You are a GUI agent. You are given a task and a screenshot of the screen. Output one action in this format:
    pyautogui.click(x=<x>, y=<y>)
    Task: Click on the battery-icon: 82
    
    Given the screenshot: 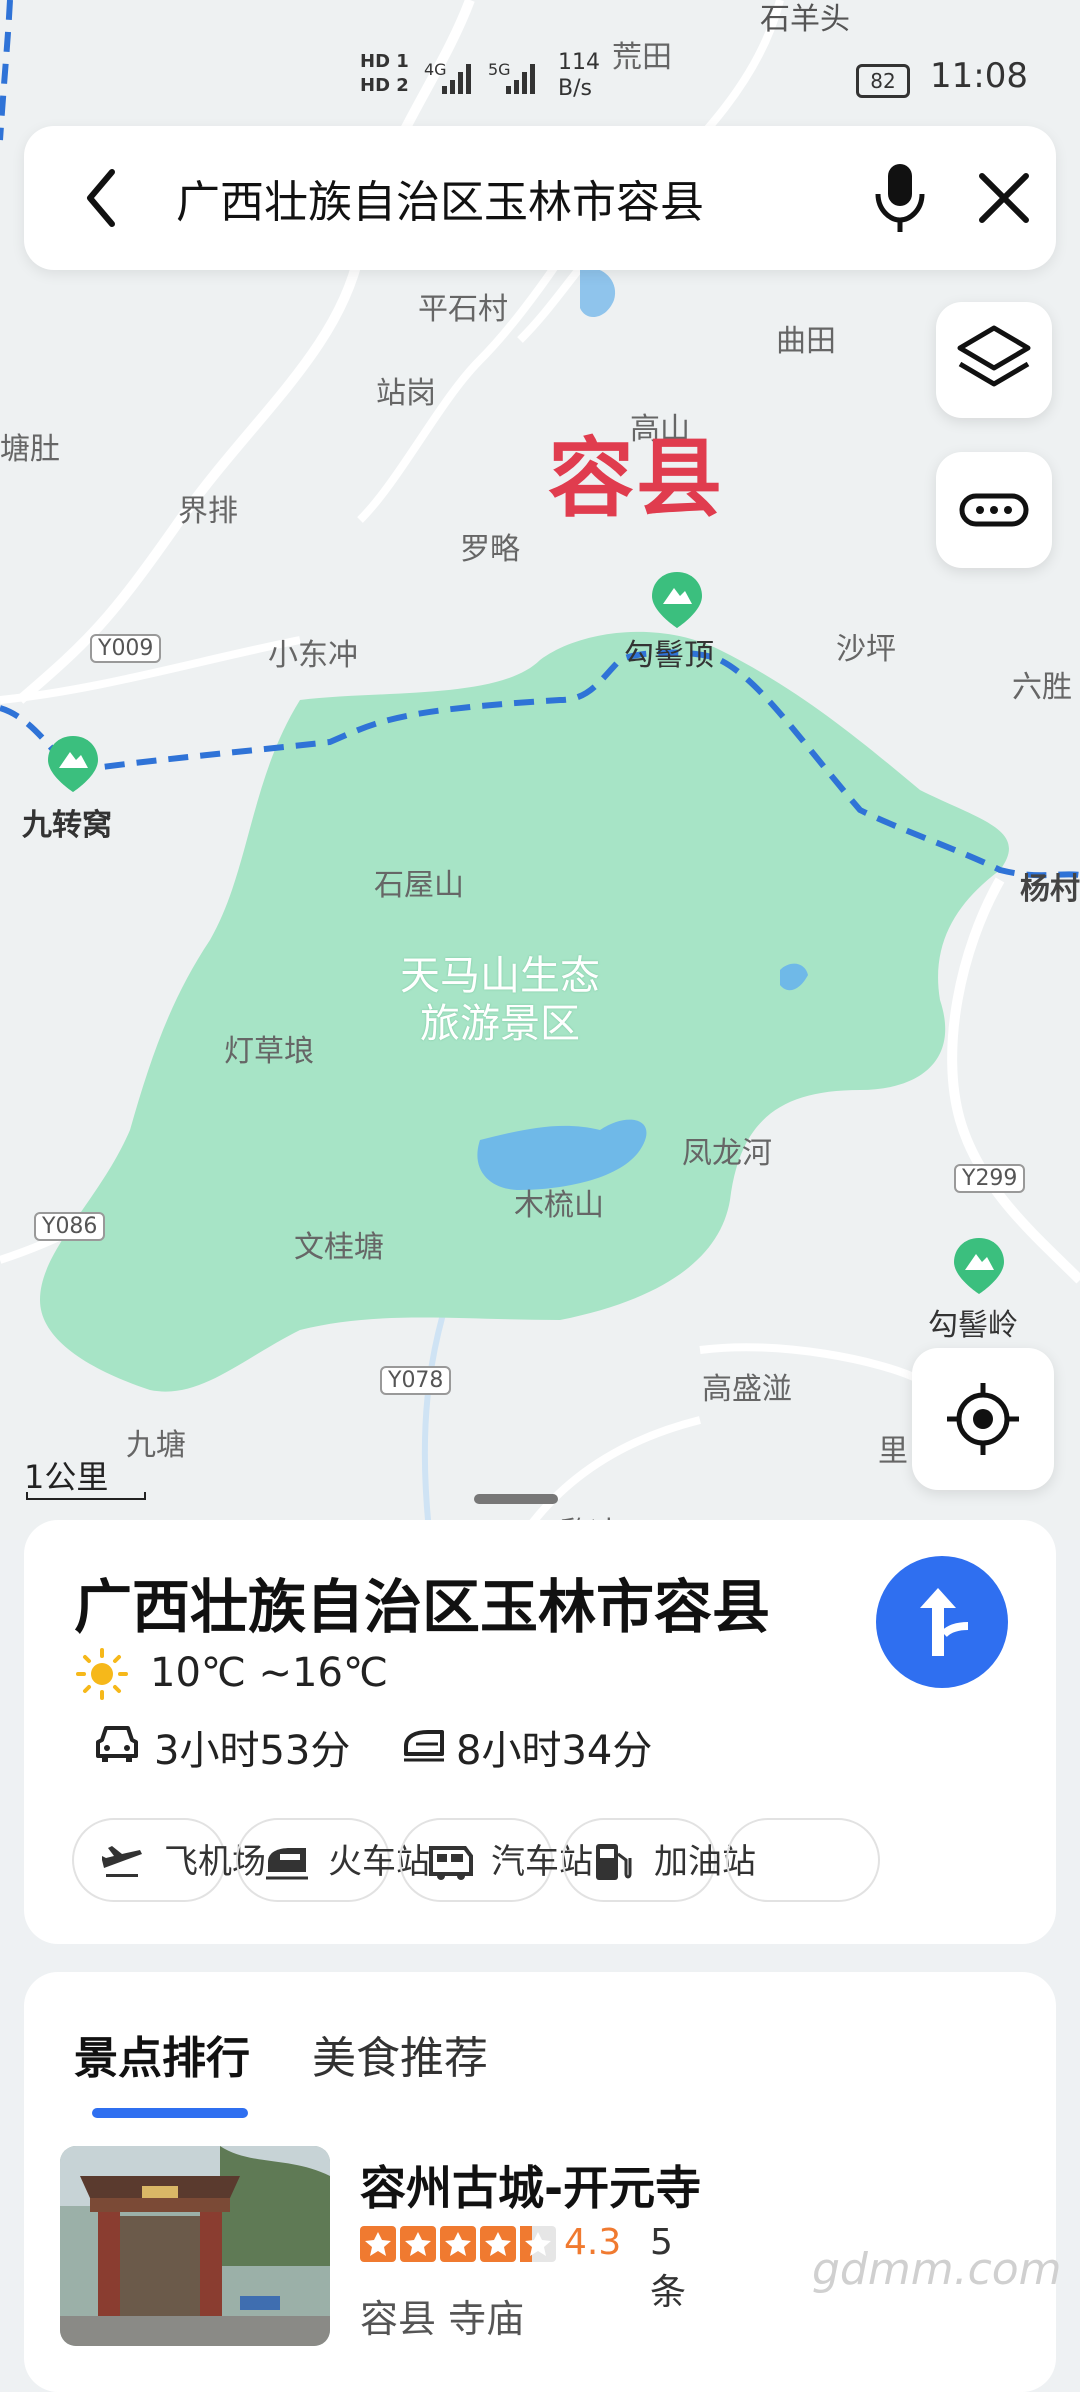 What is the action you would take?
    pyautogui.click(x=883, y=81)
    